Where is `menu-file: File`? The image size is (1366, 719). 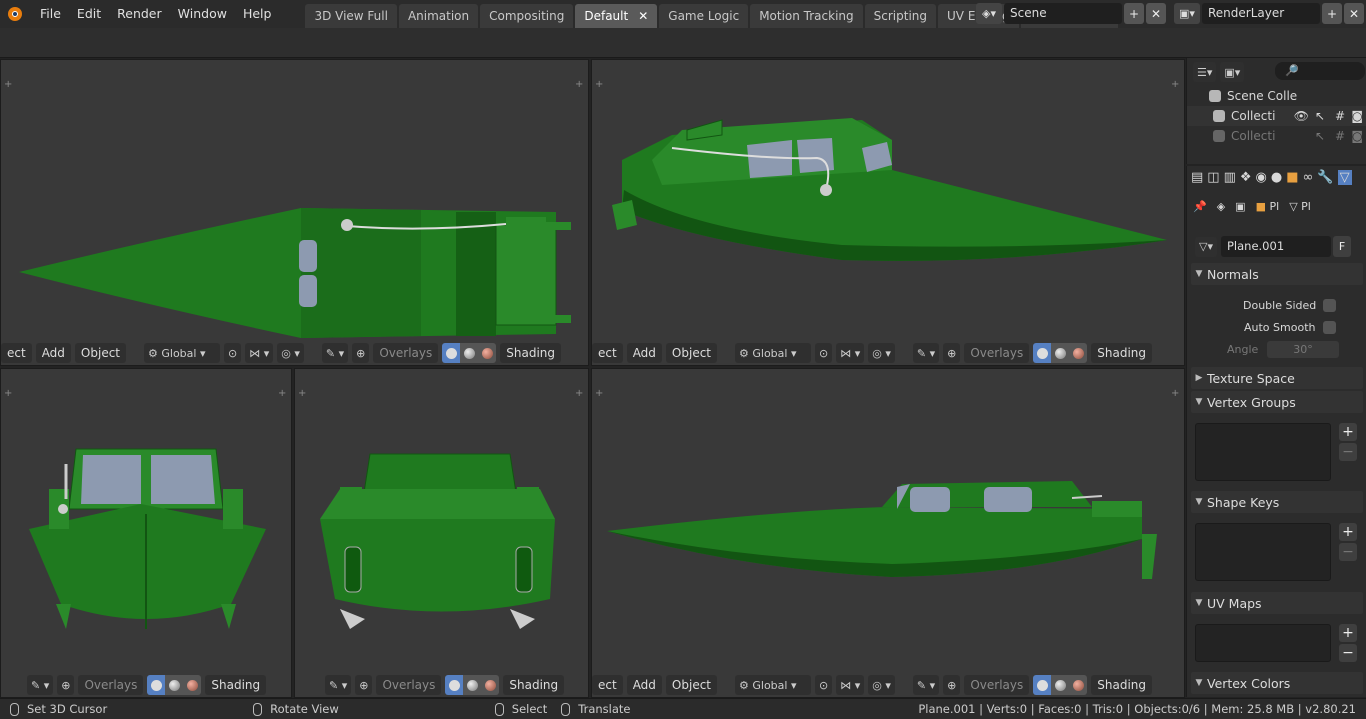 menu-file: File is located at coordinates (50, 14).